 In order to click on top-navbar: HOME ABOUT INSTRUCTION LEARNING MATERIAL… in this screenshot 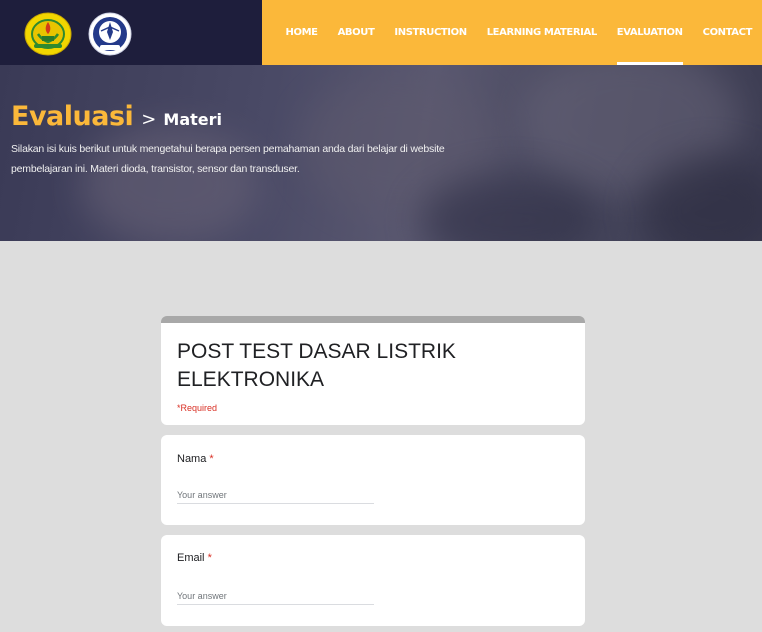, I will do `click(381, 32)`.